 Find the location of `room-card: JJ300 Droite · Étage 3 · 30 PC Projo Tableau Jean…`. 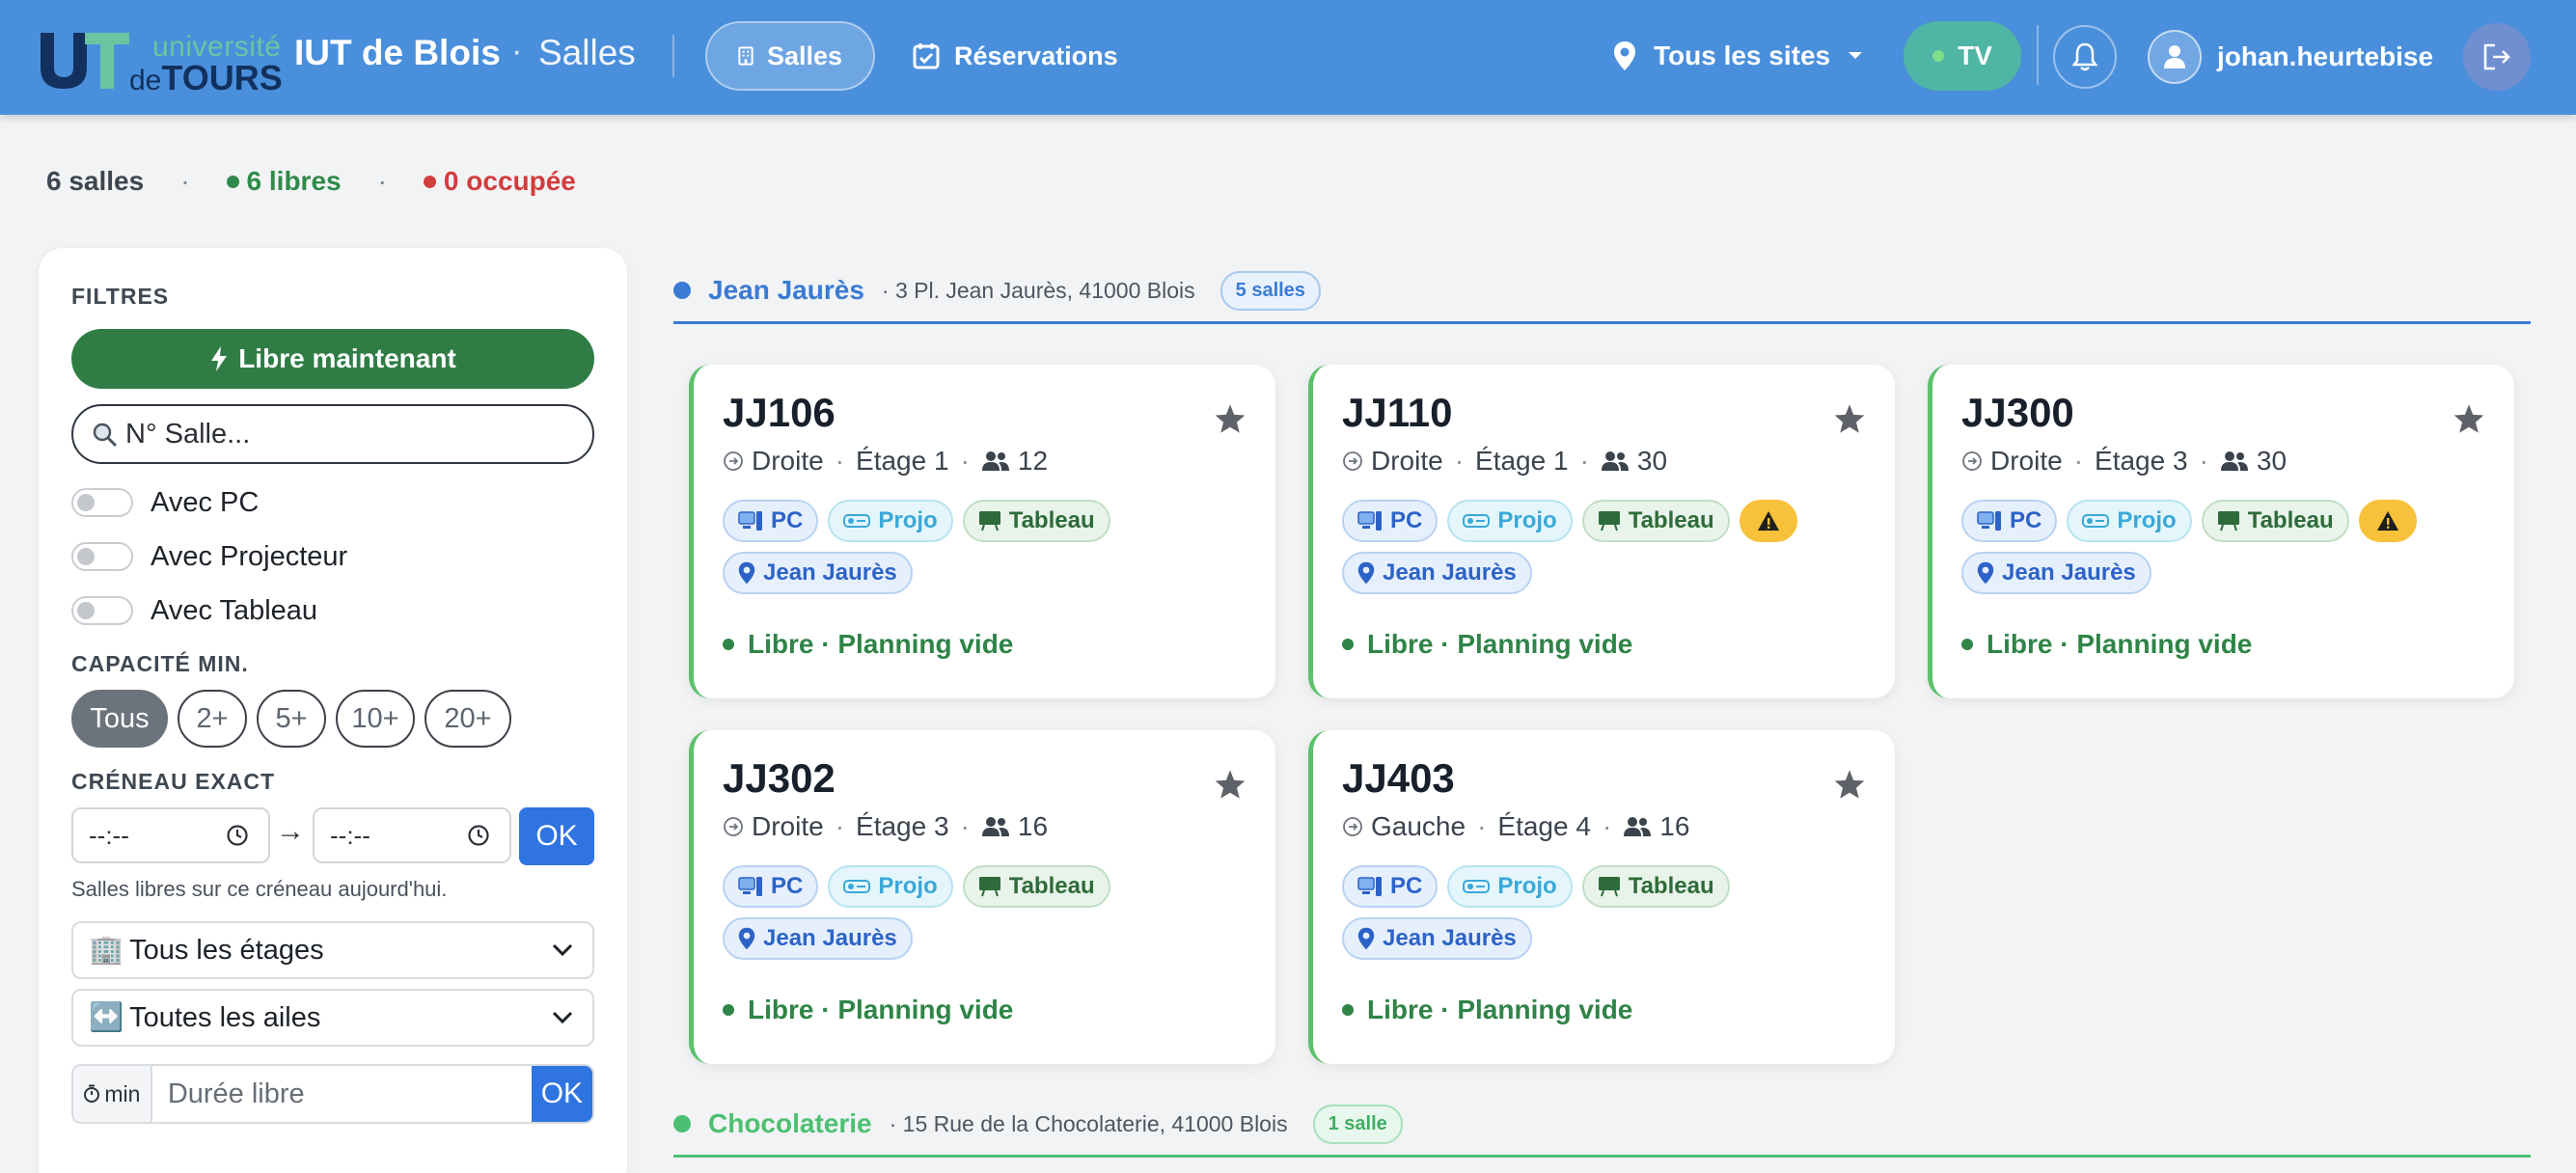

room-card: JJ300 Droite · Étage 3 · 30 PC Projo Tableau Jean… is located at coordinates (2221, 531).